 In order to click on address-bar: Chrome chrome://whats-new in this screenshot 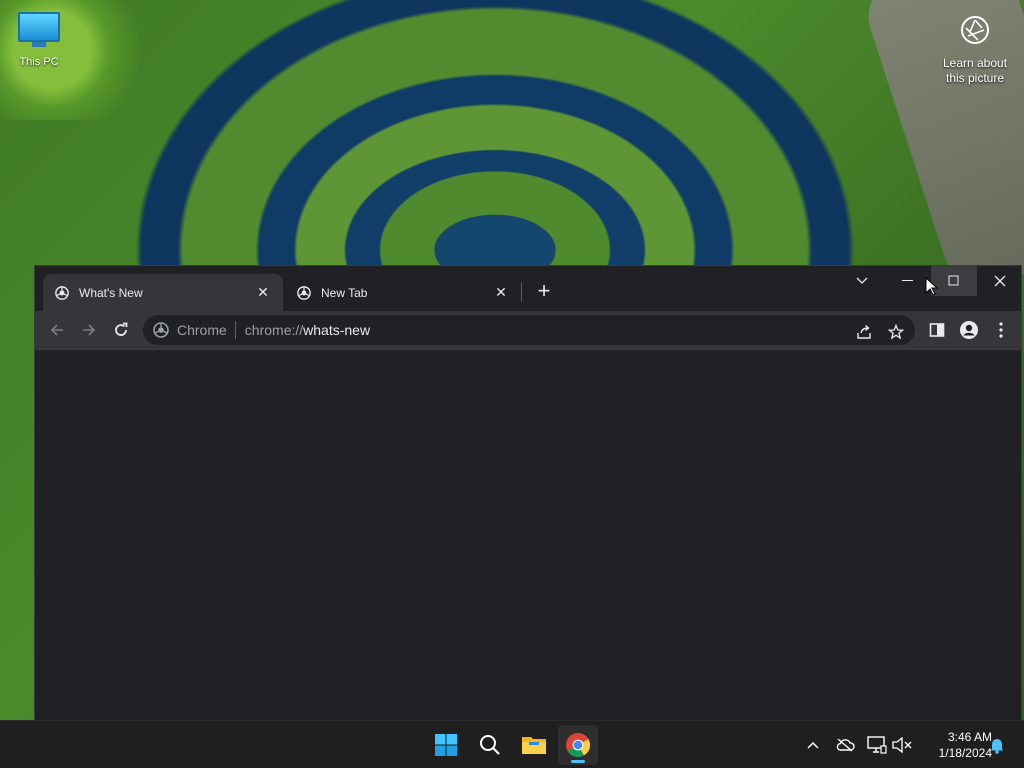, I will do `click(529, 330)`.